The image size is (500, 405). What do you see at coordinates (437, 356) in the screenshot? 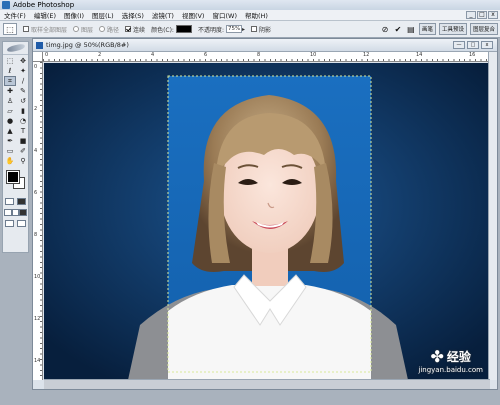
I see `baidu-paw-icon: ✤` at bounding box center [437, 356].